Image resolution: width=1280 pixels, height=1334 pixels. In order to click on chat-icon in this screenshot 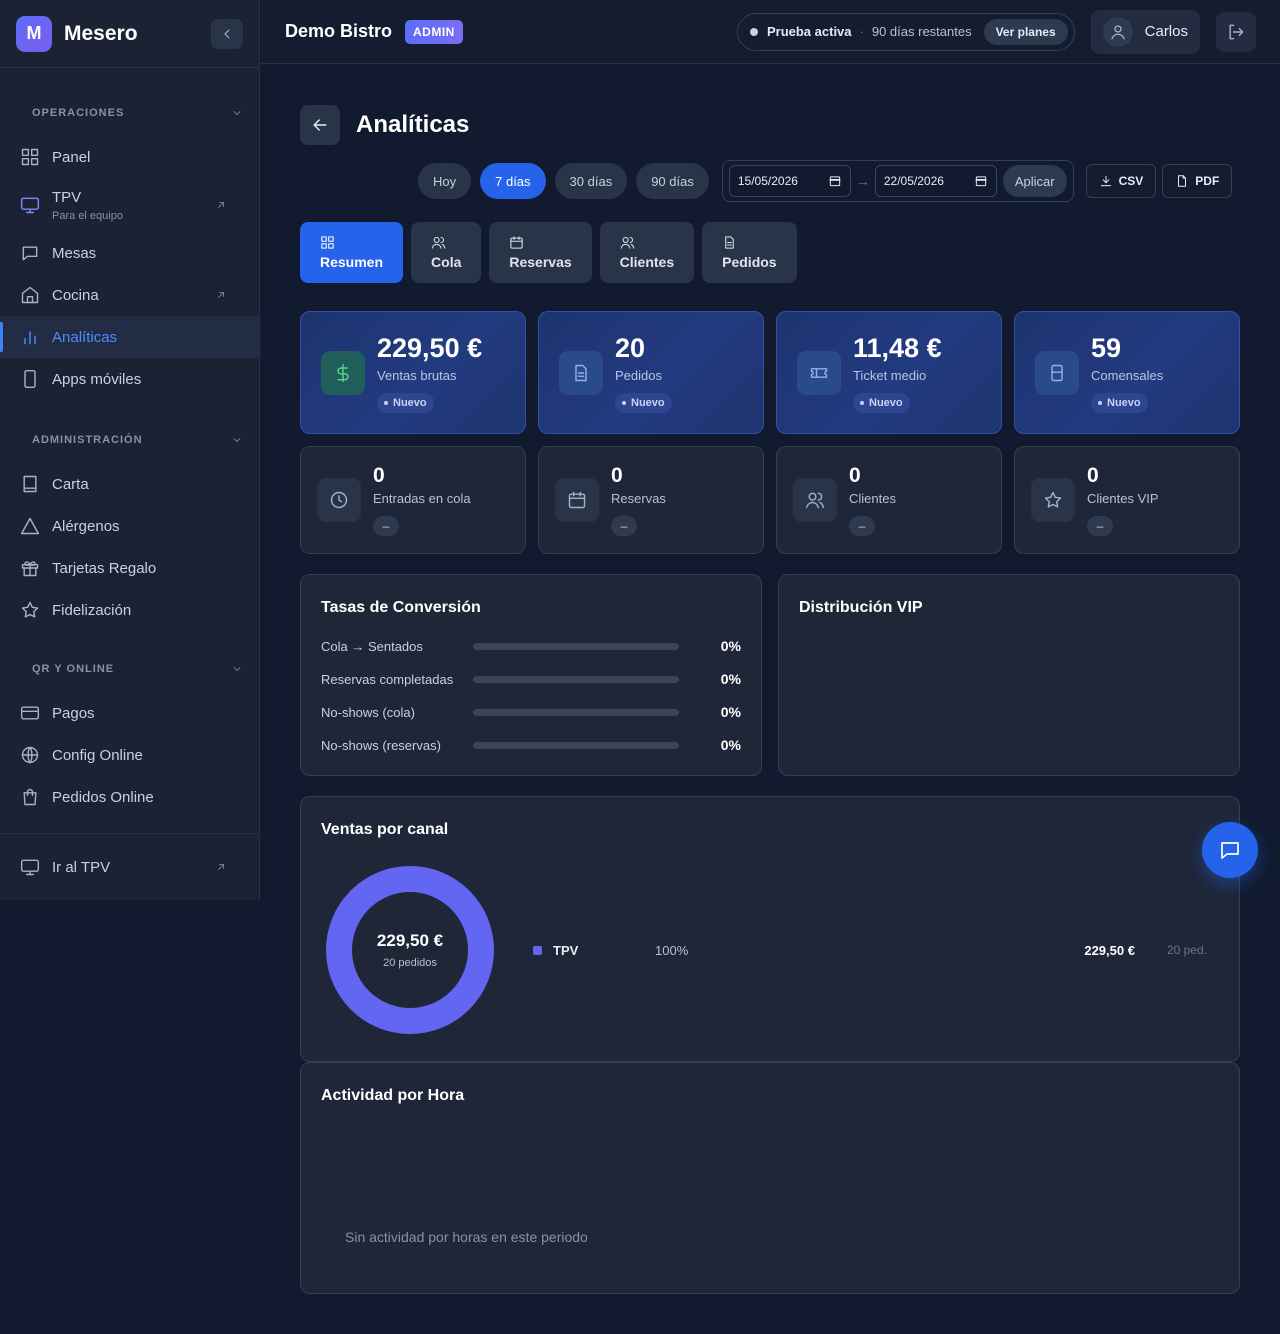, I will do `click(1230, 850)`.